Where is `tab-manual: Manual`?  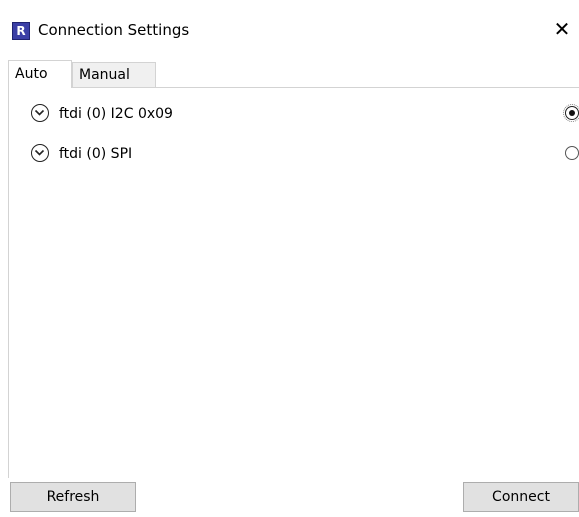
tab-manual: Manual is located at coordinates (114, 74).